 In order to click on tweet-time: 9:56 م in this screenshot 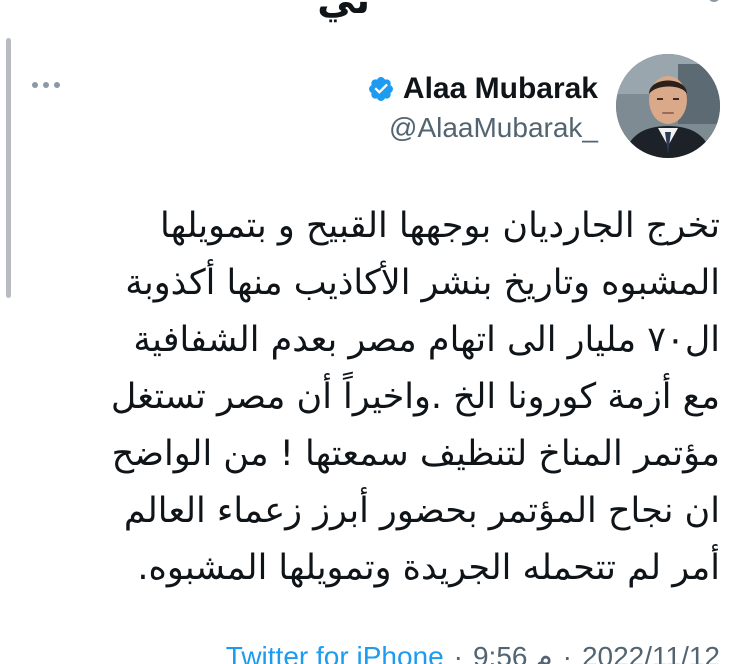, I will do `click(513, 652)`.